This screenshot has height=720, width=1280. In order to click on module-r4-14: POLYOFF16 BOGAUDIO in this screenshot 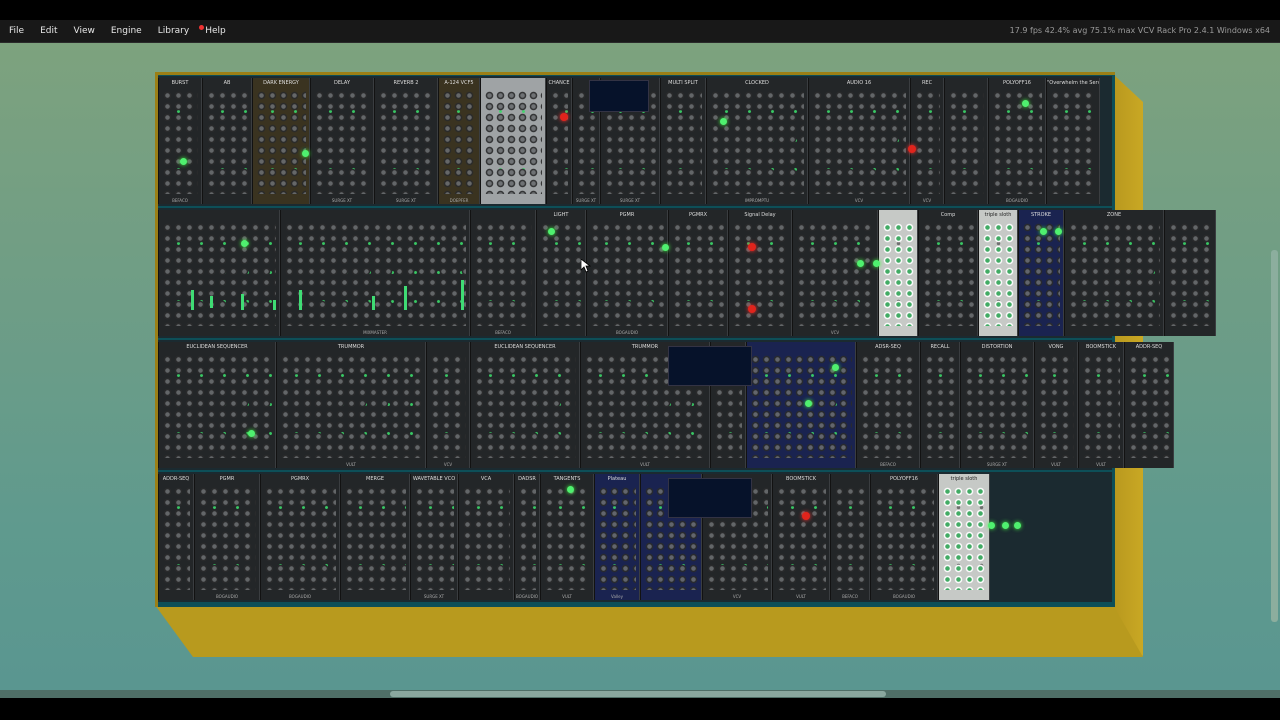, I will do `click(904, 537)`.